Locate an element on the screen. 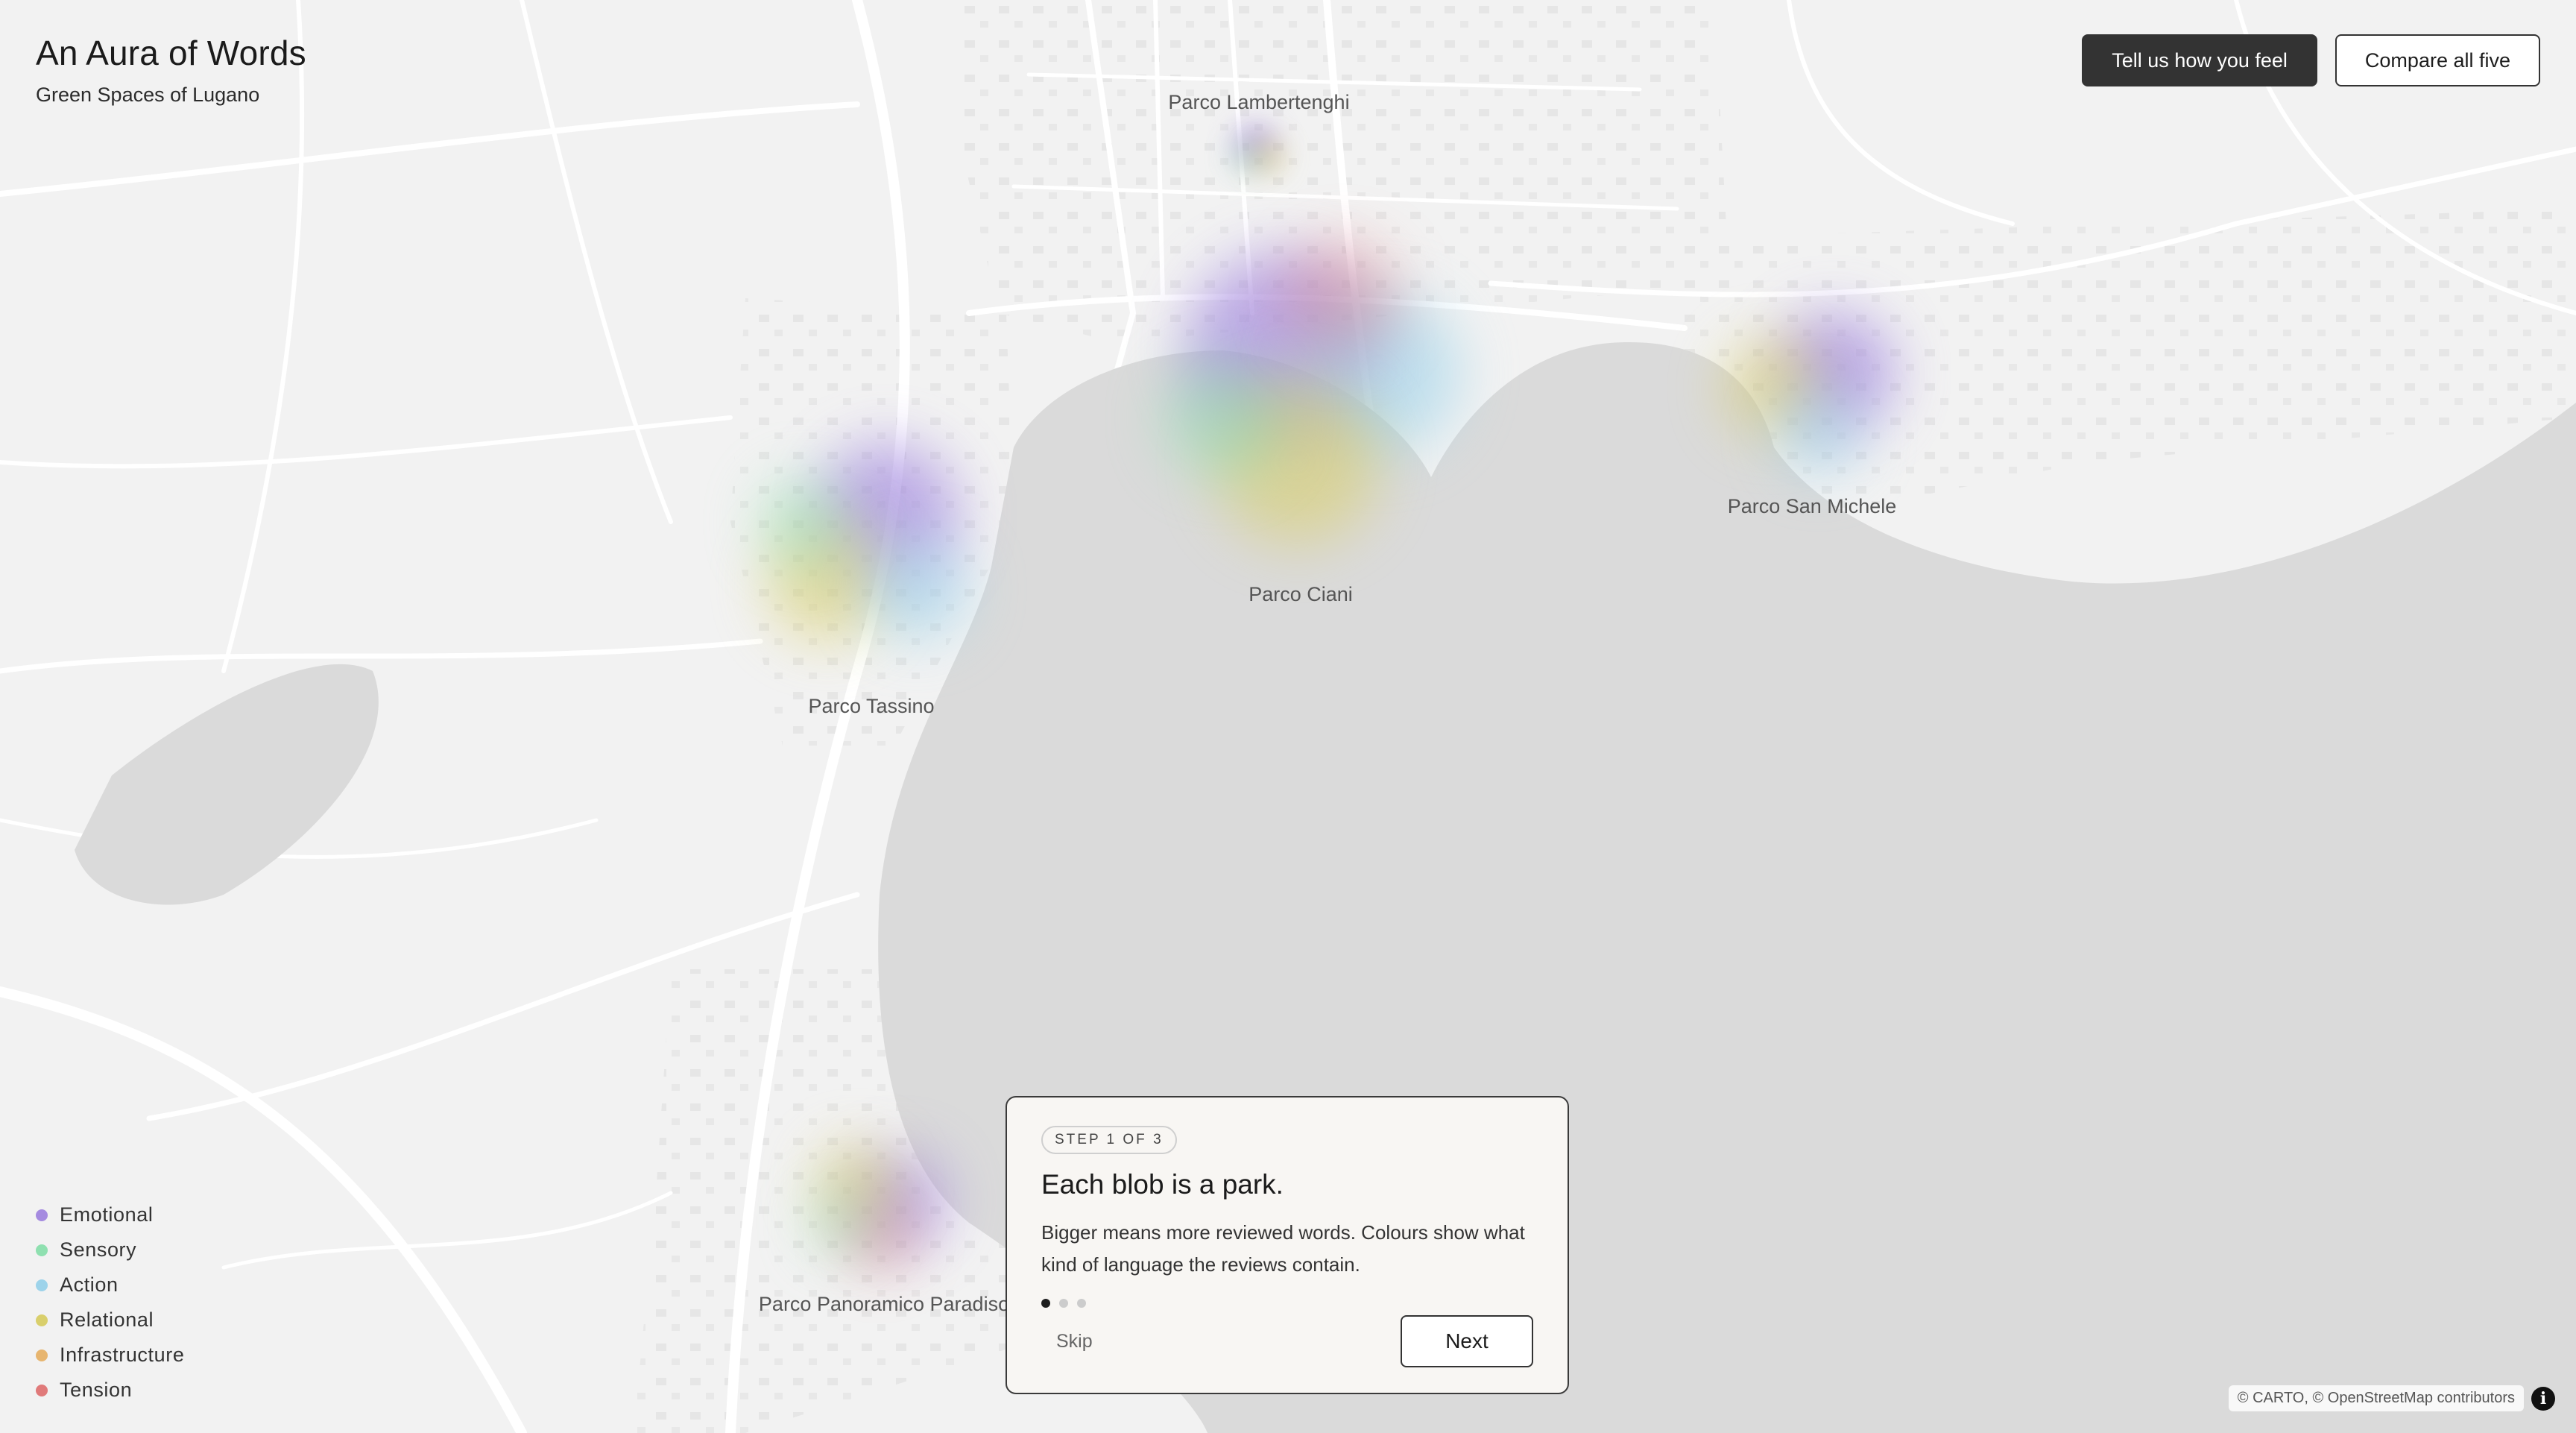  legend-item-emotional: Emotional is located at coordinates (110, 1214).